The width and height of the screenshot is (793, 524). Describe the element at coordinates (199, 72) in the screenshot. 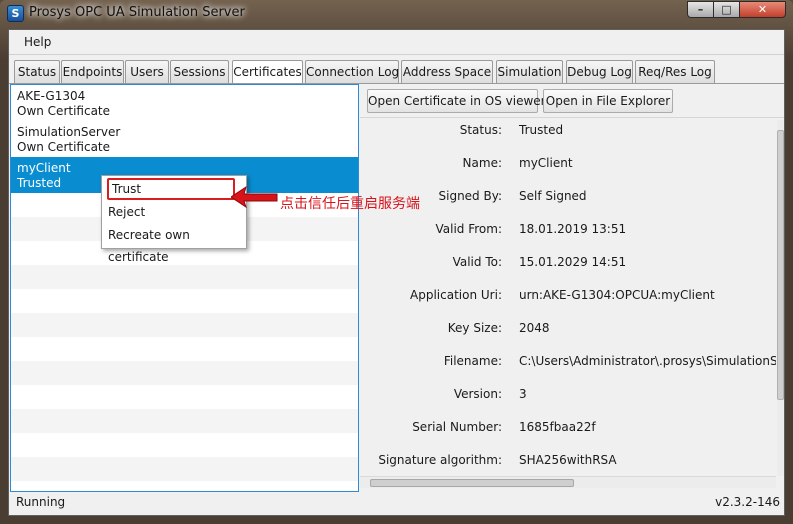

I see `tab-sessions: Sessions` at that location.